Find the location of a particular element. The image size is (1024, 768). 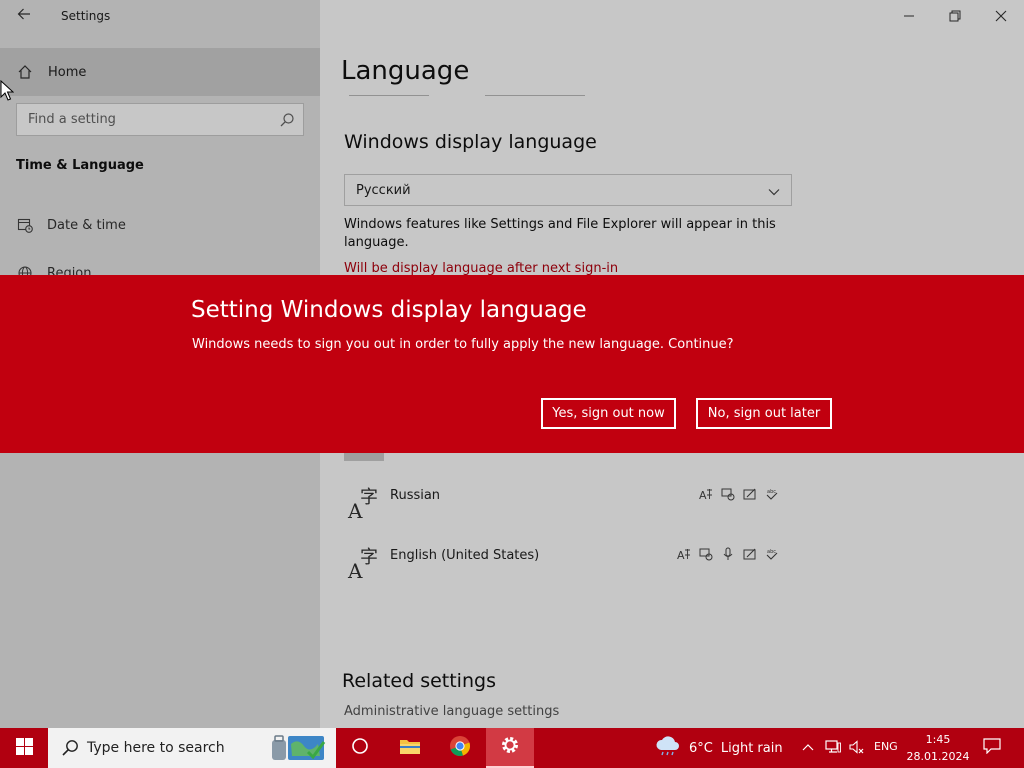

action-center-button is located at coordinates (992, 748).